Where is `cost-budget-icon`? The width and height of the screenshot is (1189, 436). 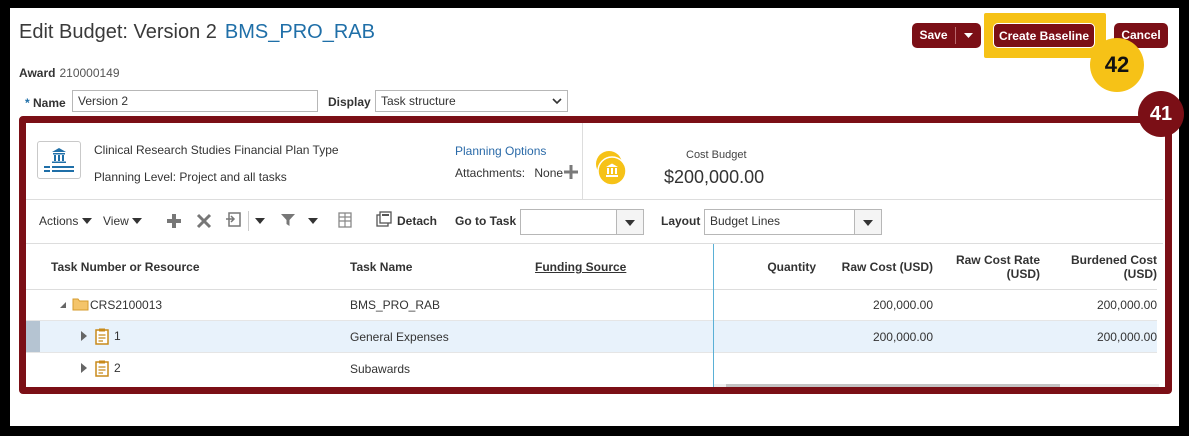
cost-budget-icon is located at coordinates (611, 168).